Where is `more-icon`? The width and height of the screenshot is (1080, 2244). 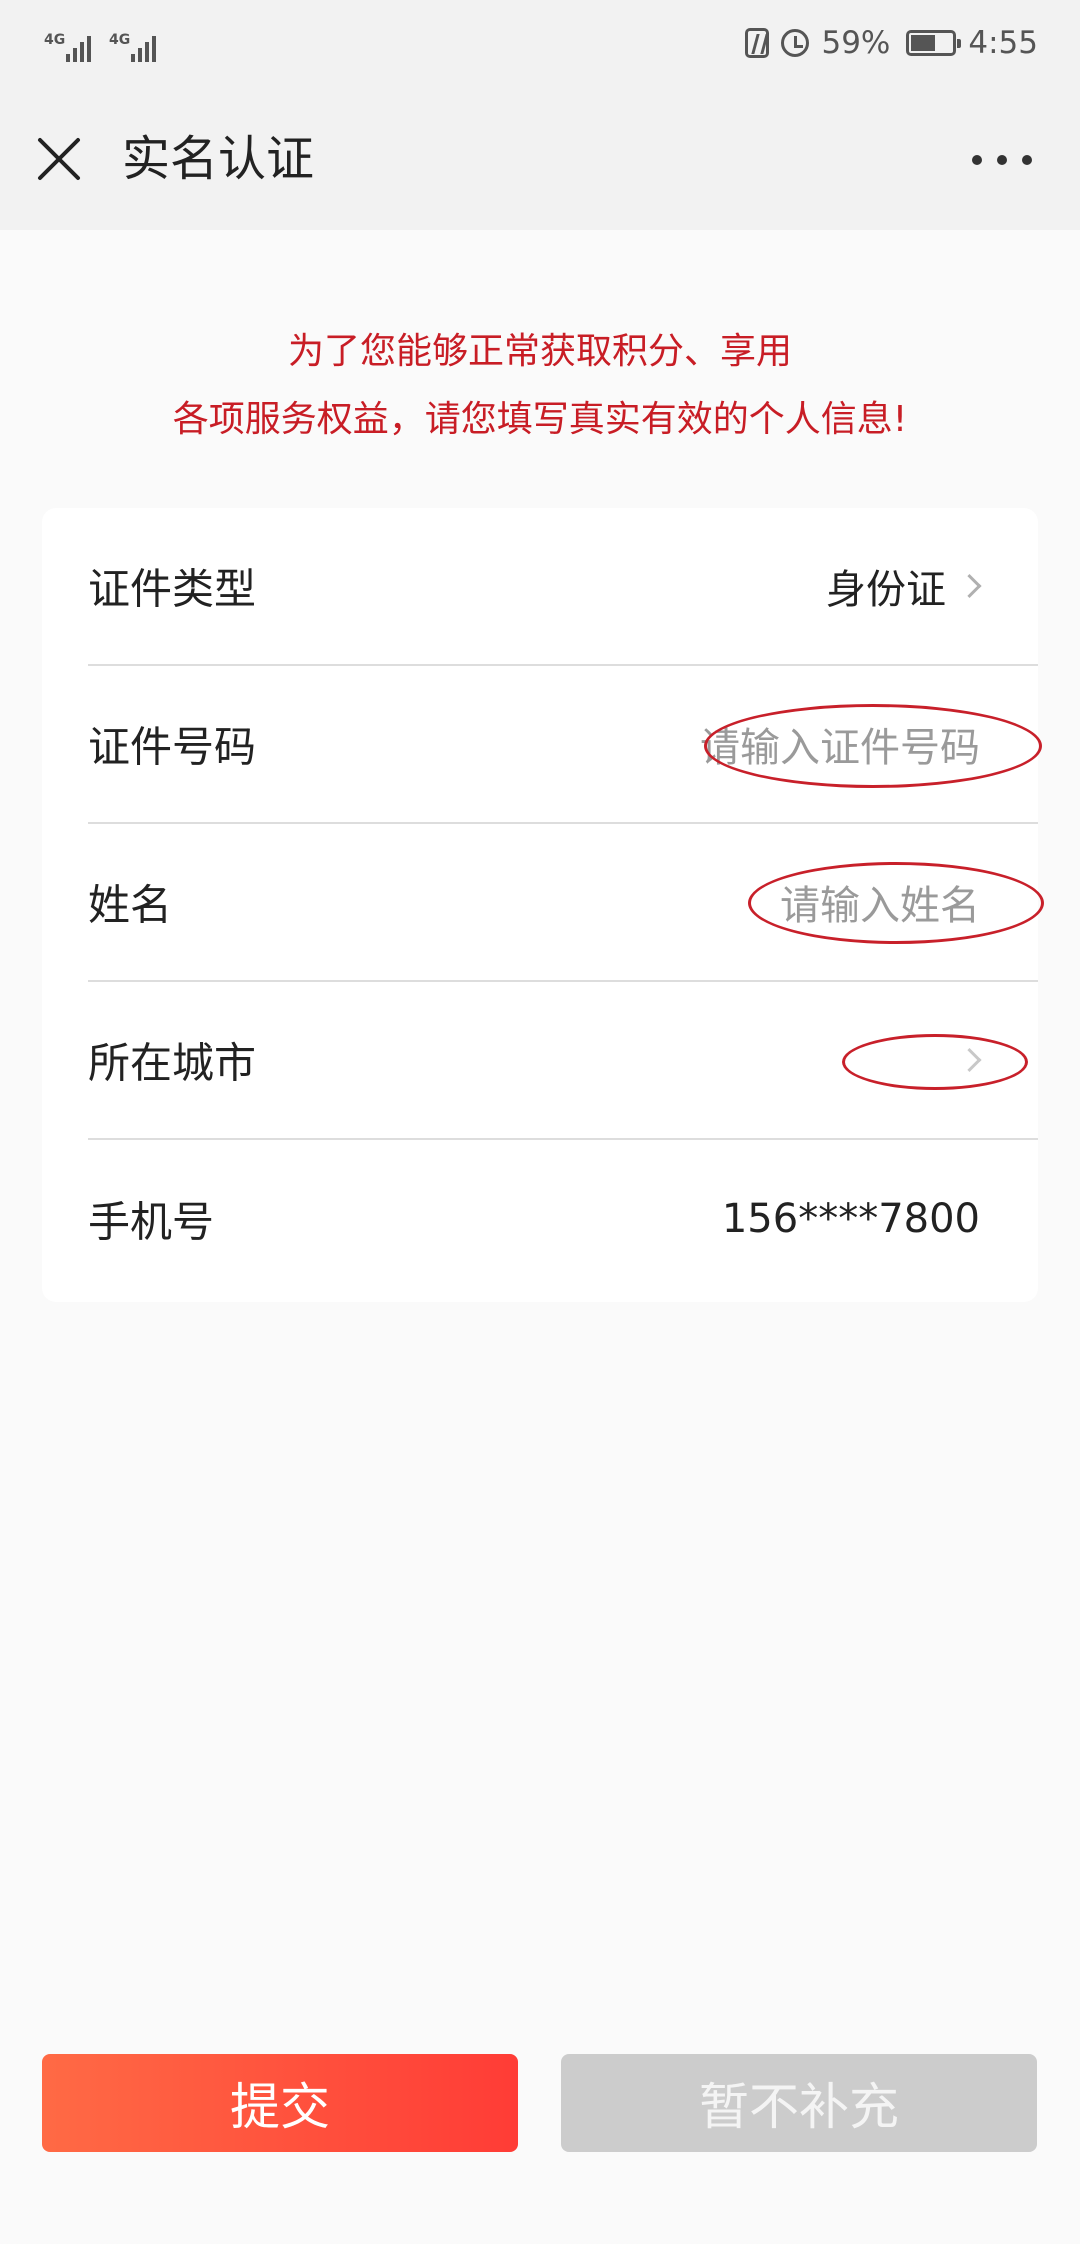
more-icon is located at coordinates (1002, 160).